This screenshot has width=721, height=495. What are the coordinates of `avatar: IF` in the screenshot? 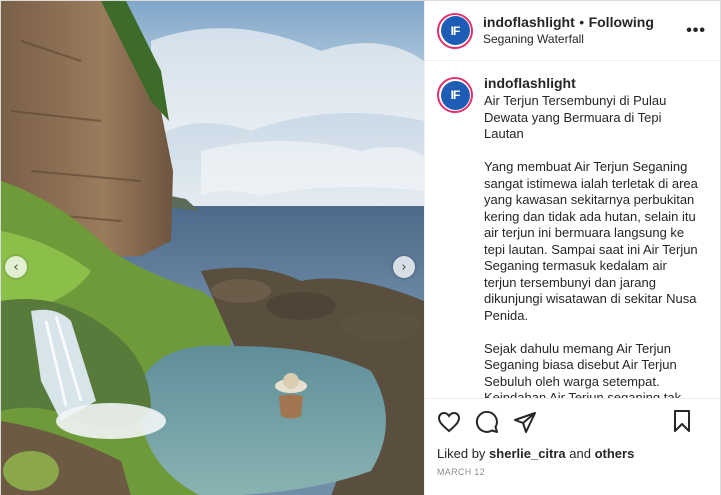 It's located at (455, 30).